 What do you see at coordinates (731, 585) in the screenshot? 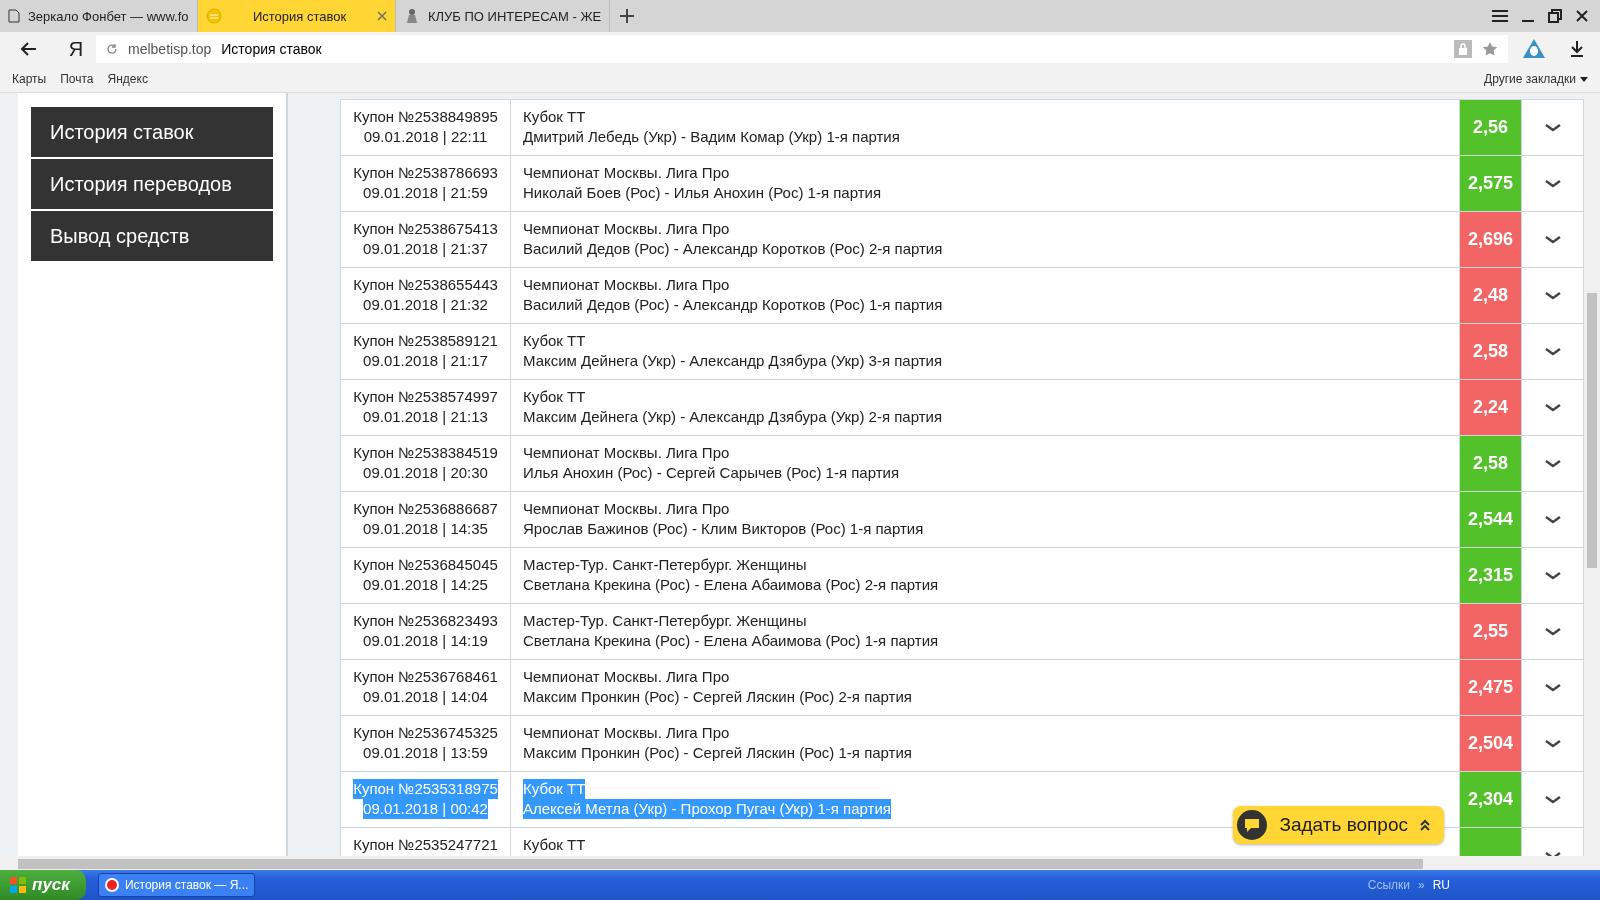
I see `match-name: Светлана Крекина (Рос) - Елена Абаимова (Рос) 2-я партия` at bounding box center [731, 585].